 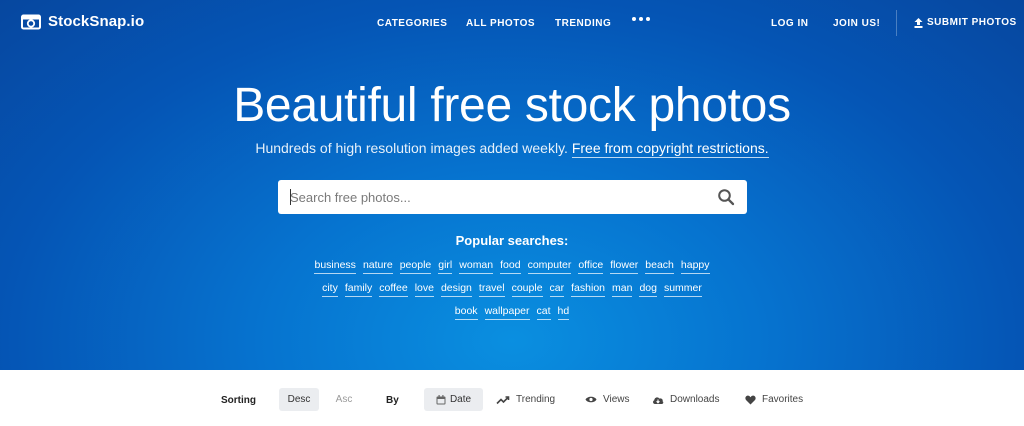 What do you see at coordinates (670, 149) in the screenshot?
I see `copyright-link: Free from copyright restrictions.` at bounding box center [670, 149].